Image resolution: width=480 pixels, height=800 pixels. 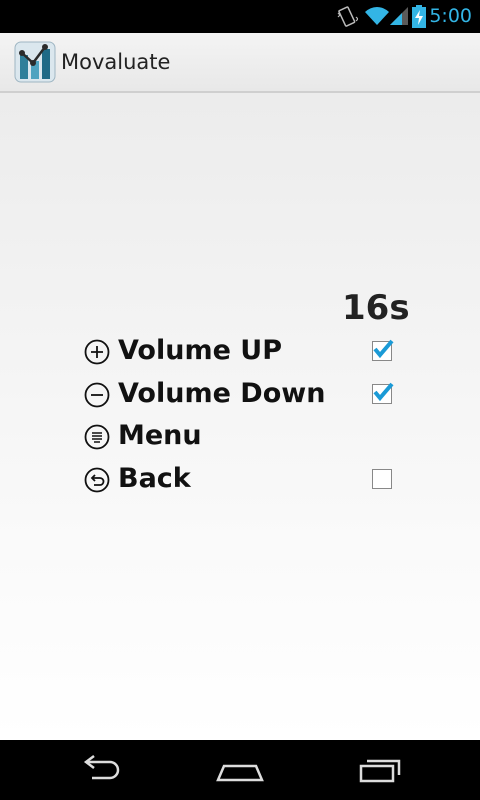 What do you see at coordinates (200, 350) in the screenshot?
I see `button-label: Volume UP` at bounding box center [200, 350].